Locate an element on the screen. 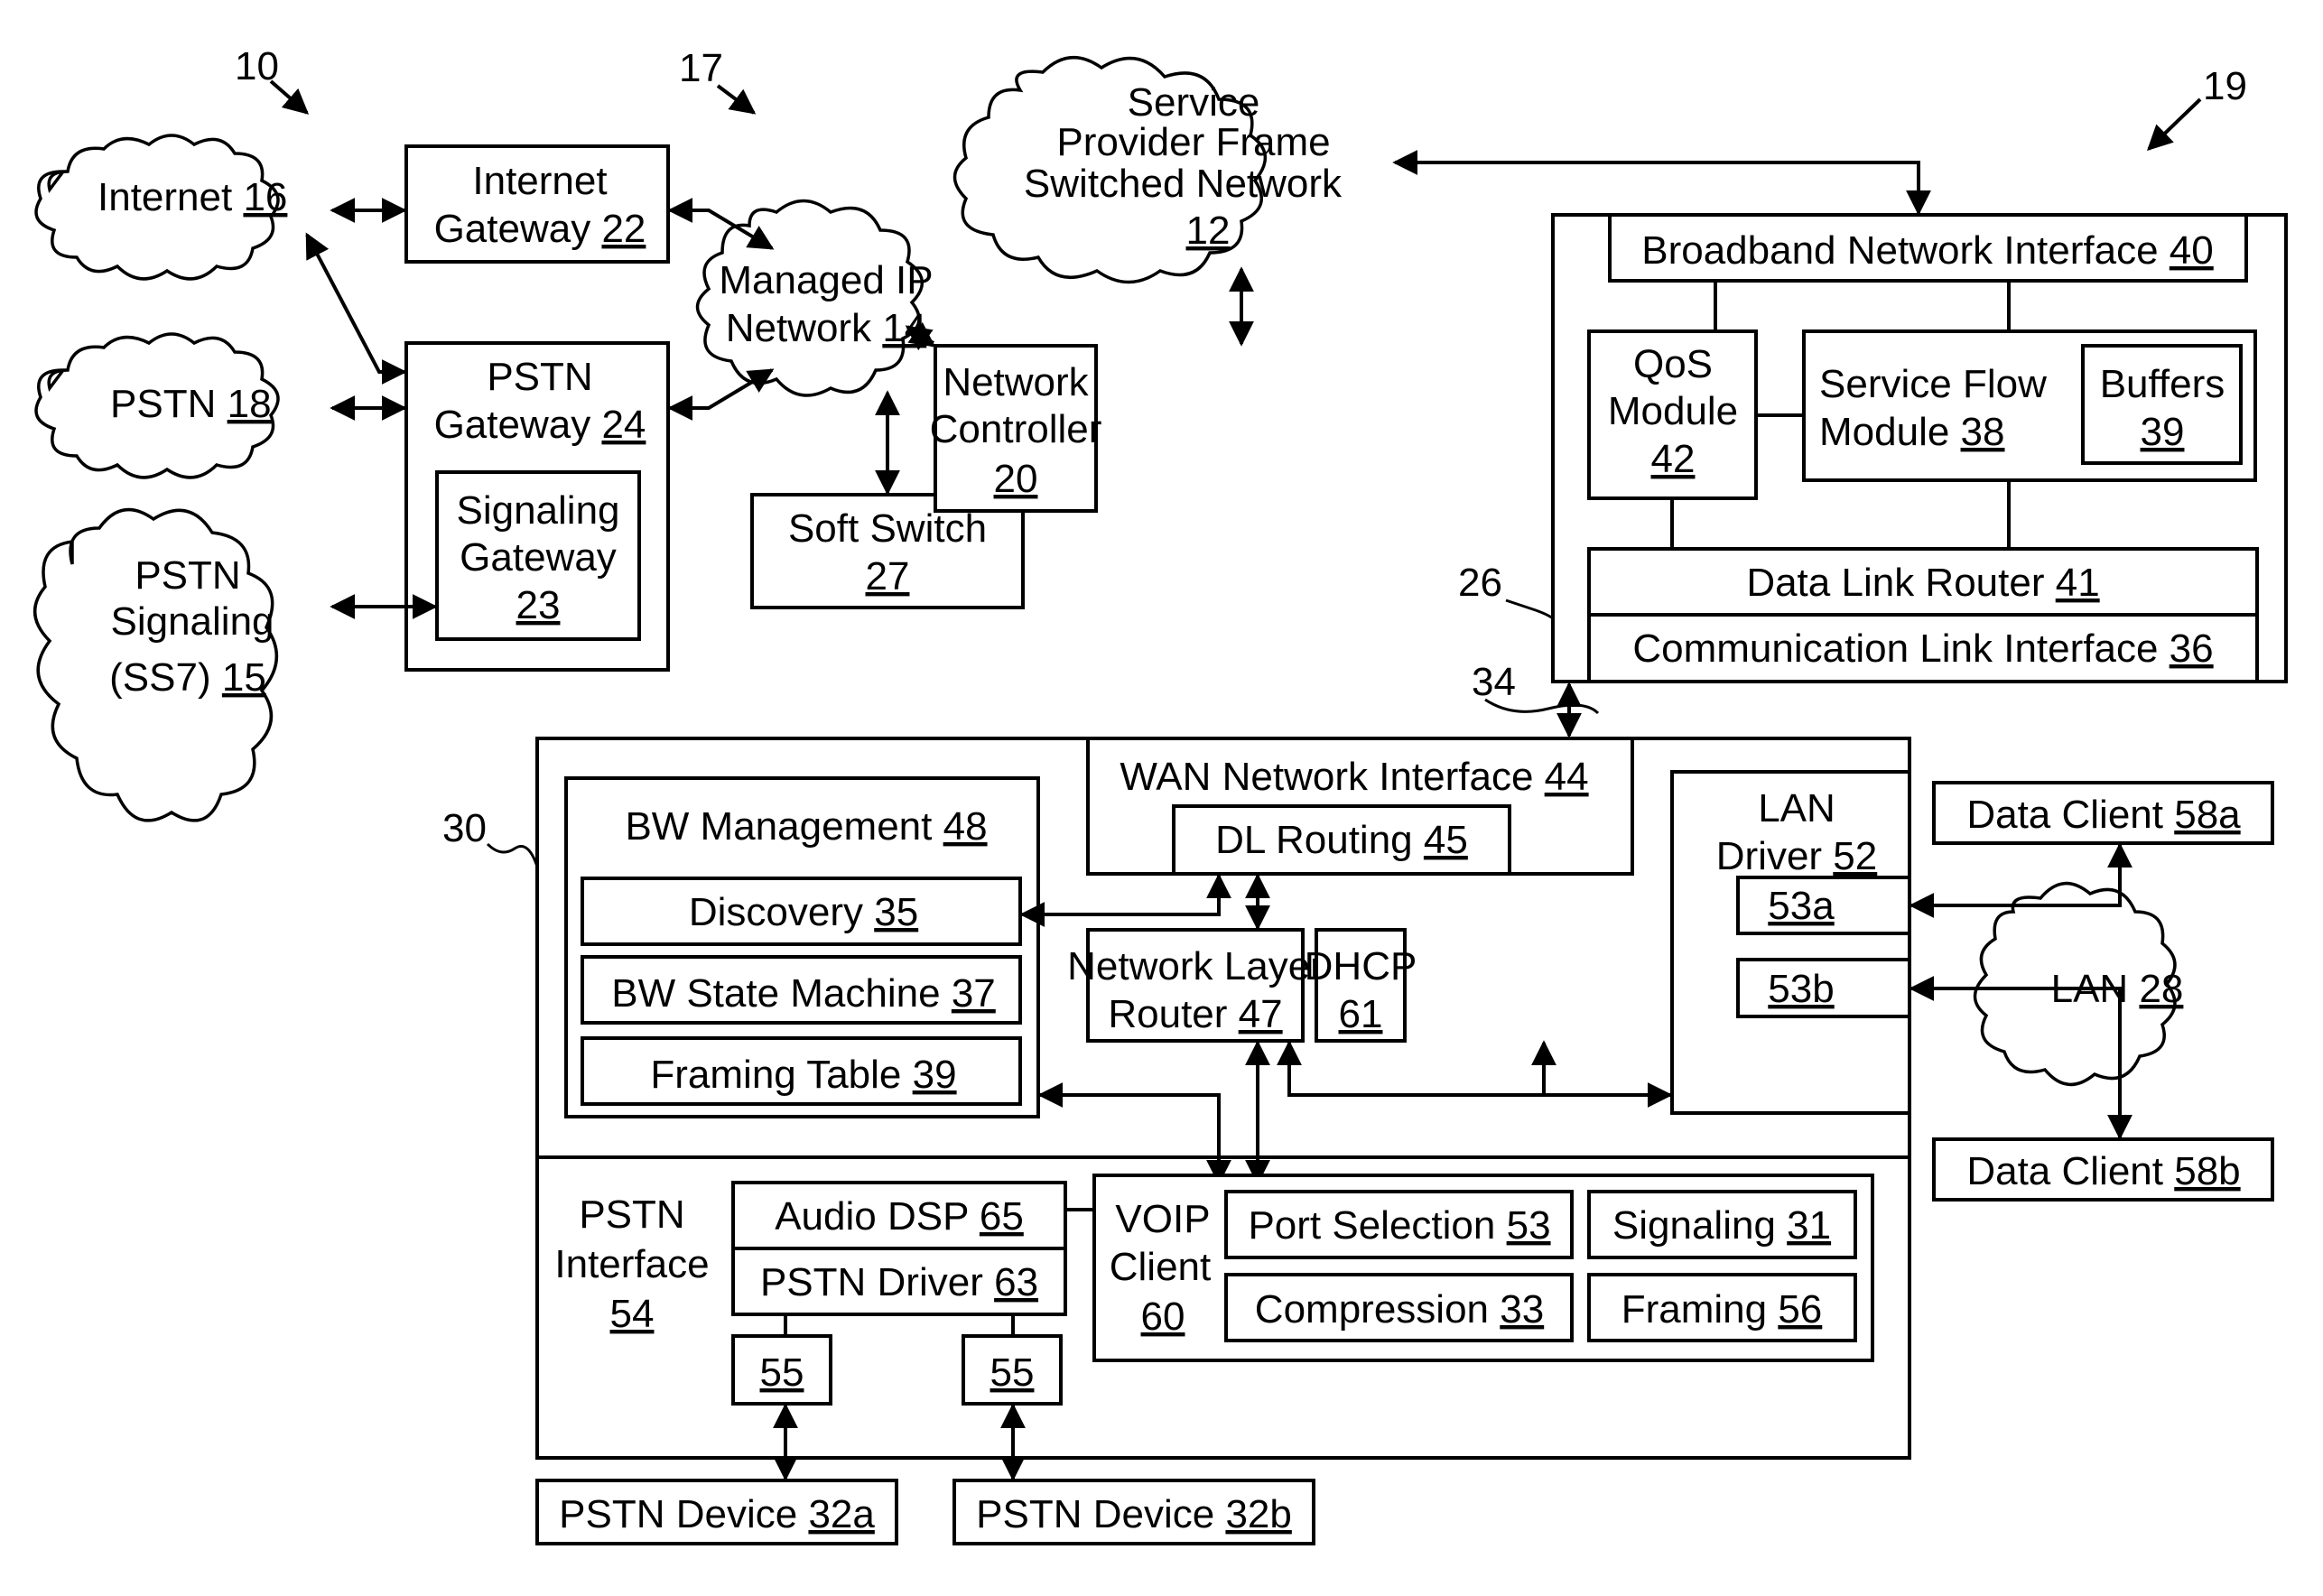 Image resolution: width=2323 pixels, height=1596 pixels. broadband-network-interface: Broadband Network Interface 40 is located at coordinates (1928, 248).